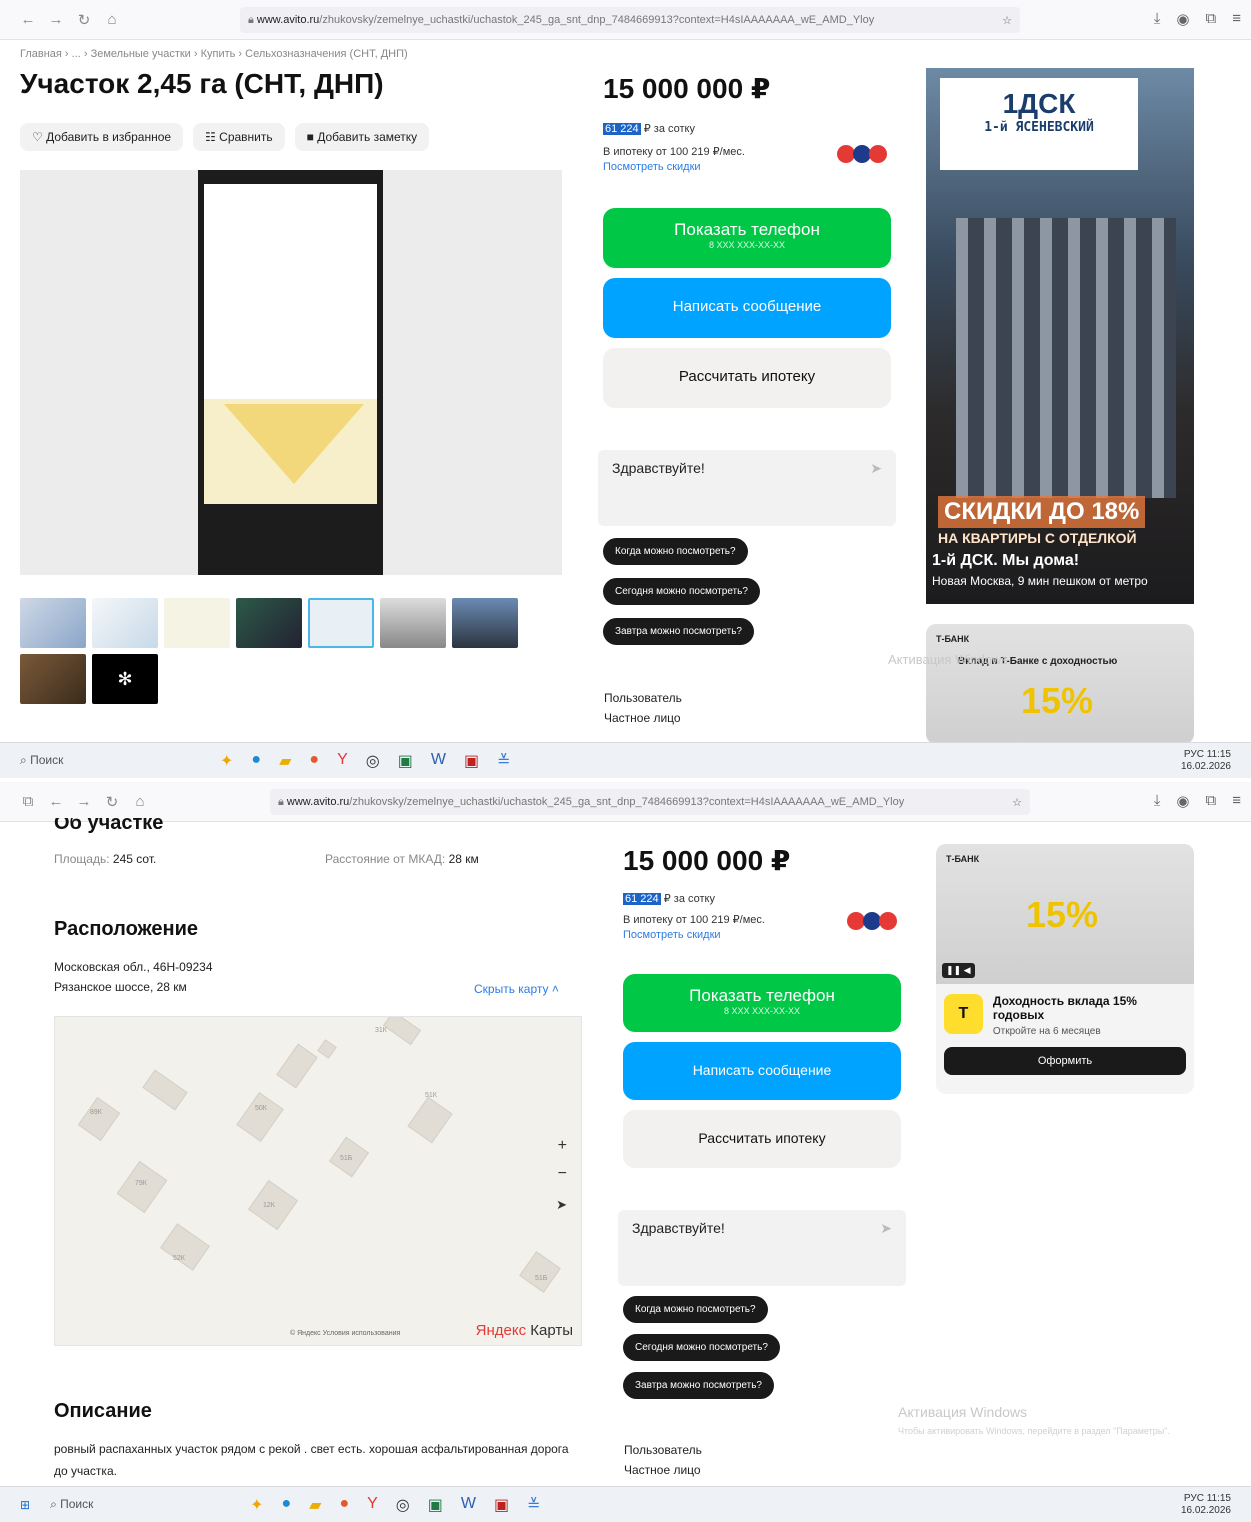 The height and width of the screenshot is (1522, 1251). What do you see at coordinates (562, 1146) in the screenshot?
I see `zoom-in-icon: +` at bounding box center [562, 1146].